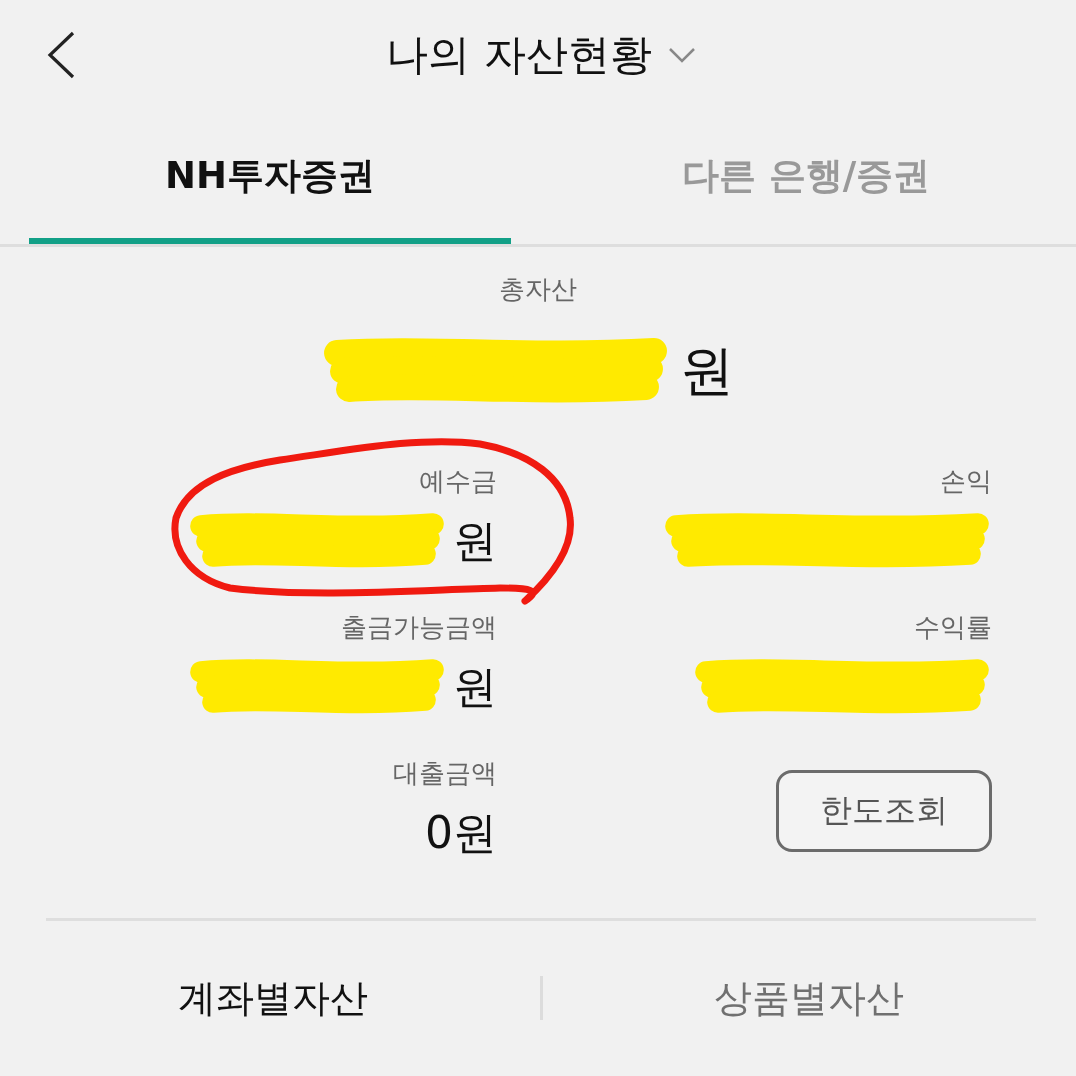 The width and height of the screenshot is (1076, 1076). I want to click on bottom-tab: 계좌별자산, so click(273, 998).